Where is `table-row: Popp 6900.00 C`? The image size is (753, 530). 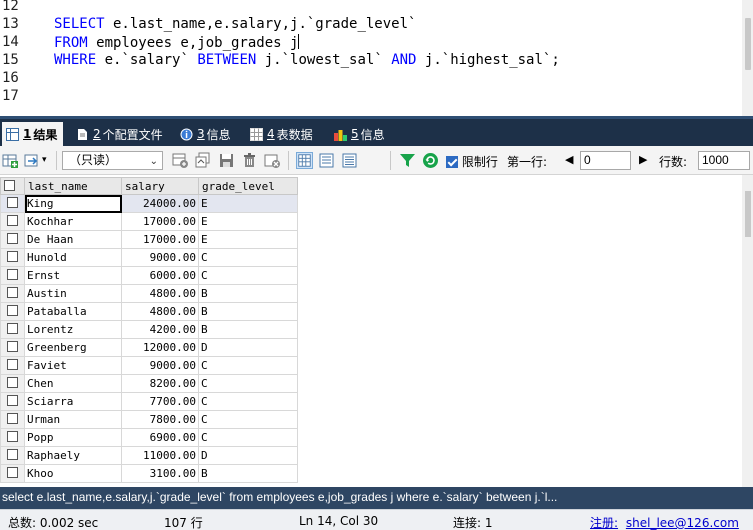 table-row: Popp 6900.00 C is located at coordinates (149, 437).